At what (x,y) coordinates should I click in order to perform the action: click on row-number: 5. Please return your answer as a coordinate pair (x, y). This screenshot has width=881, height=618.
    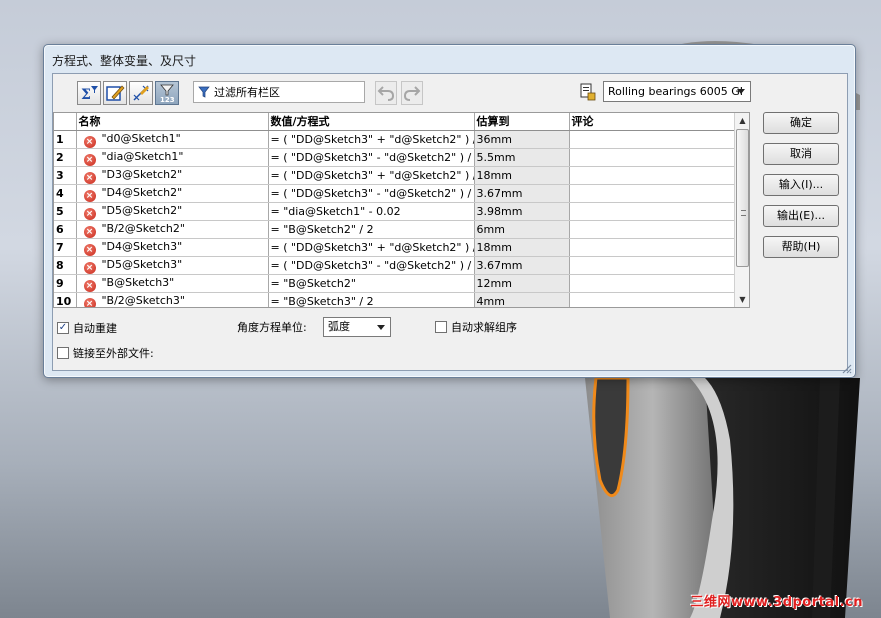
    Looking at the image, I should click on (65, 211).